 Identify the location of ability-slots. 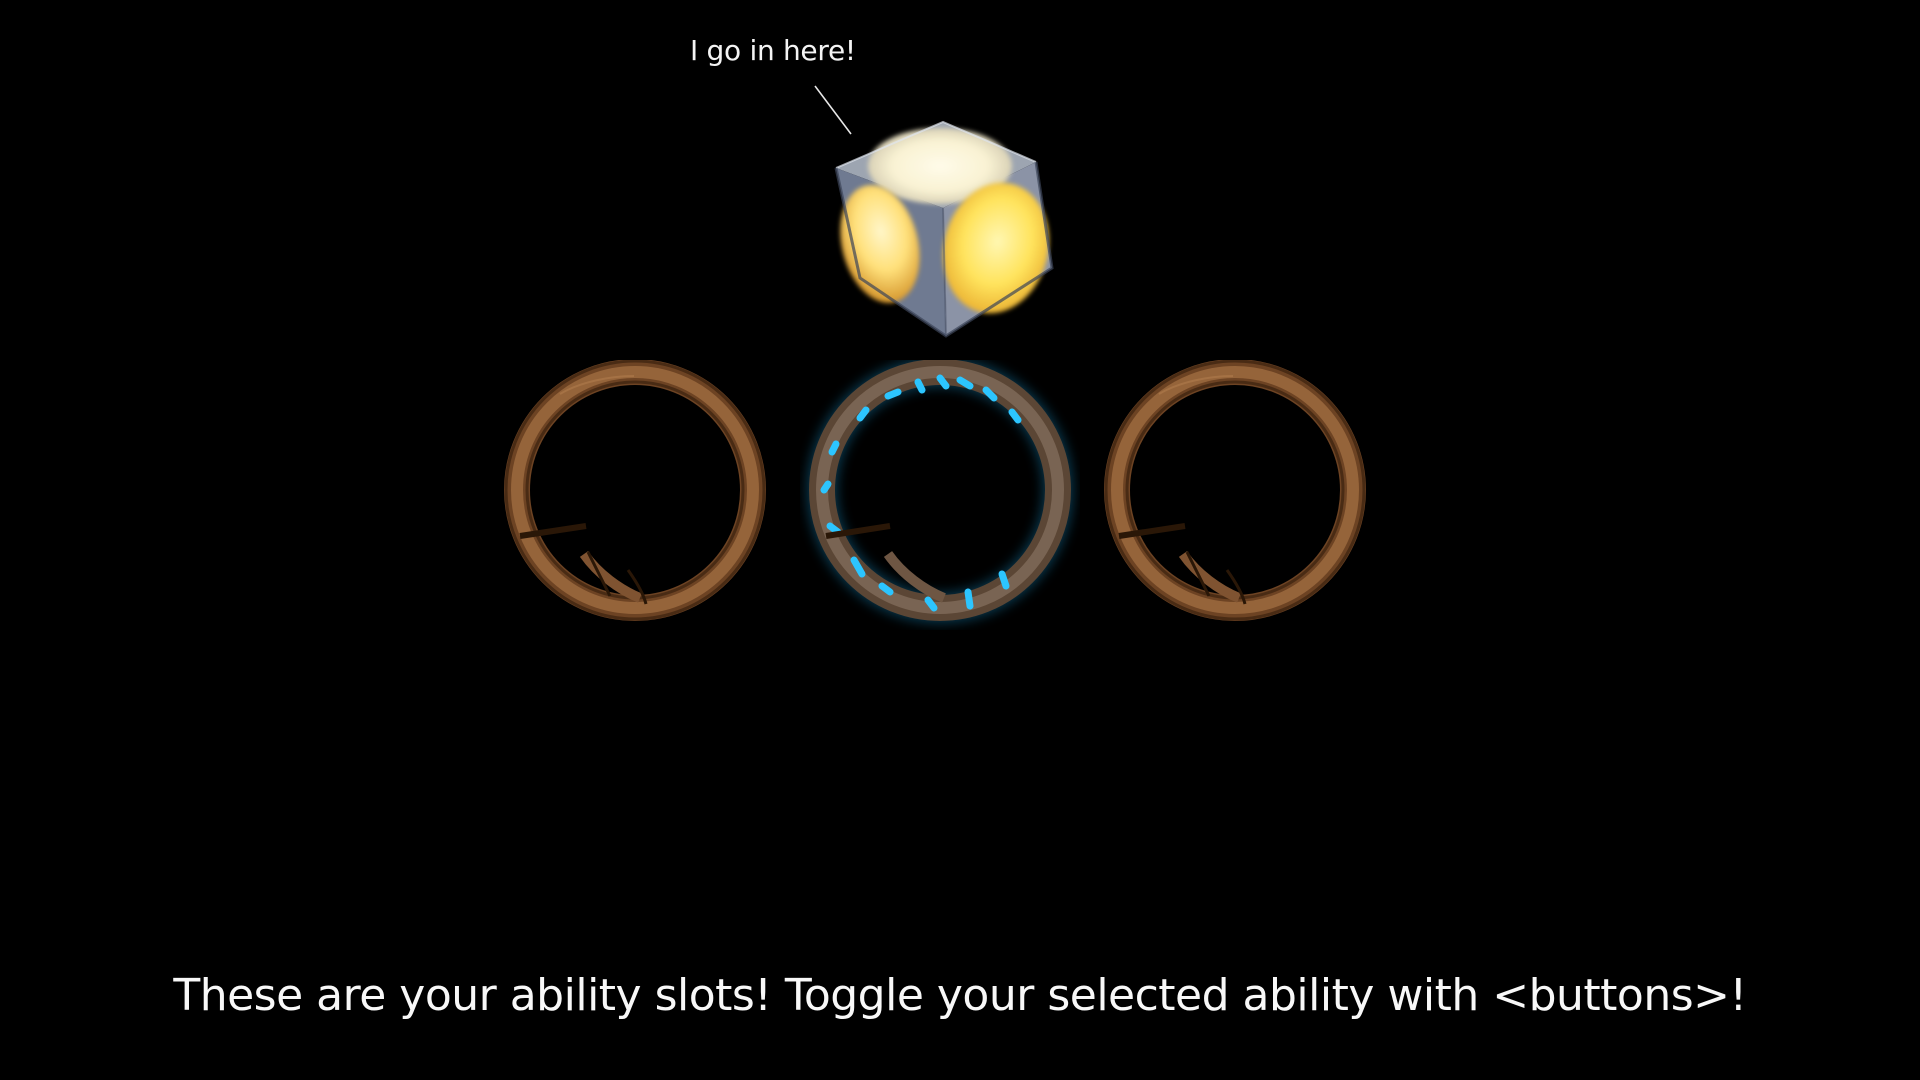
(950, 495).